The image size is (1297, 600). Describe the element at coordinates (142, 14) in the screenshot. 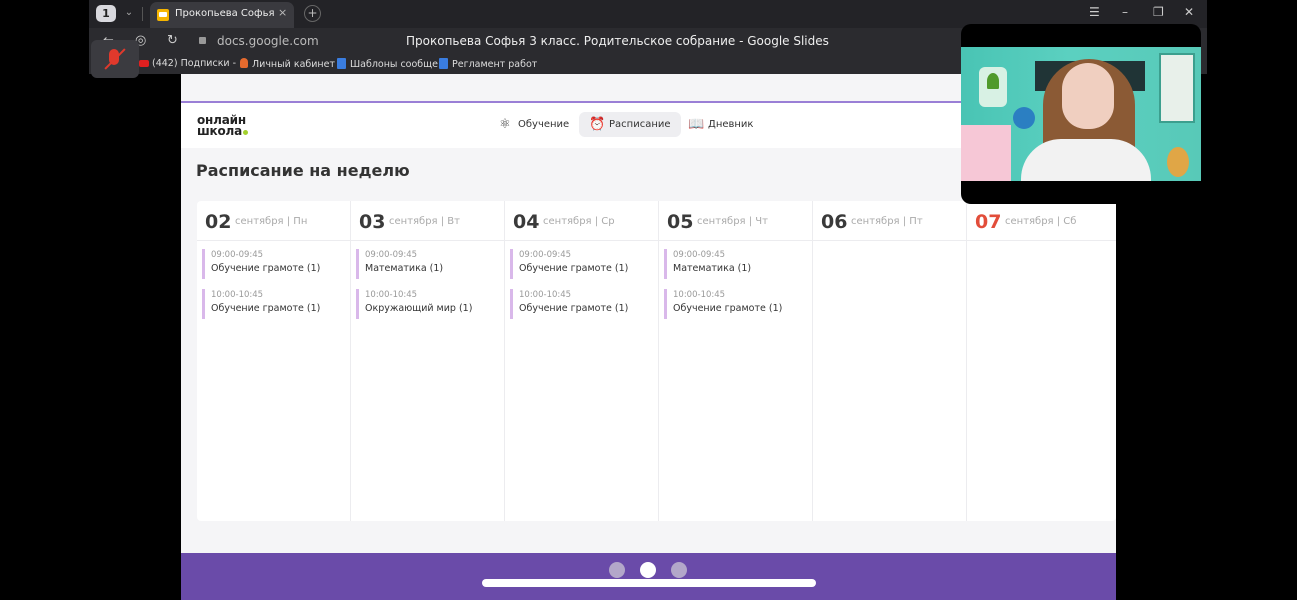

I see `tab-separator` at that location.